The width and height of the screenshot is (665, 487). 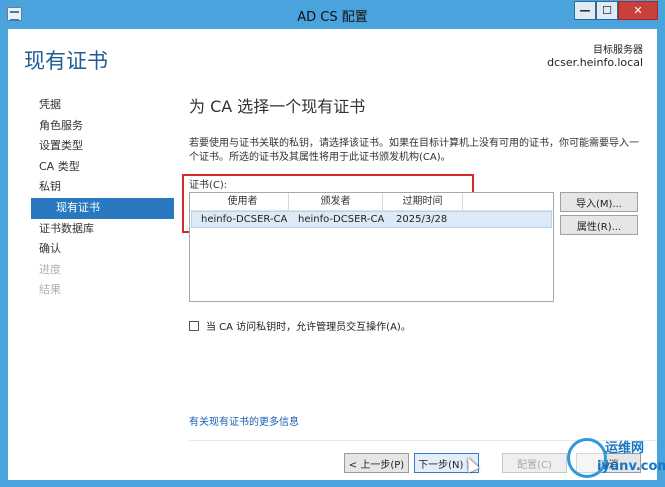 What do you see at coordinates (638, 10) in the screenshot?
I see `close-button: ✕` at bounding box center [638, 10].